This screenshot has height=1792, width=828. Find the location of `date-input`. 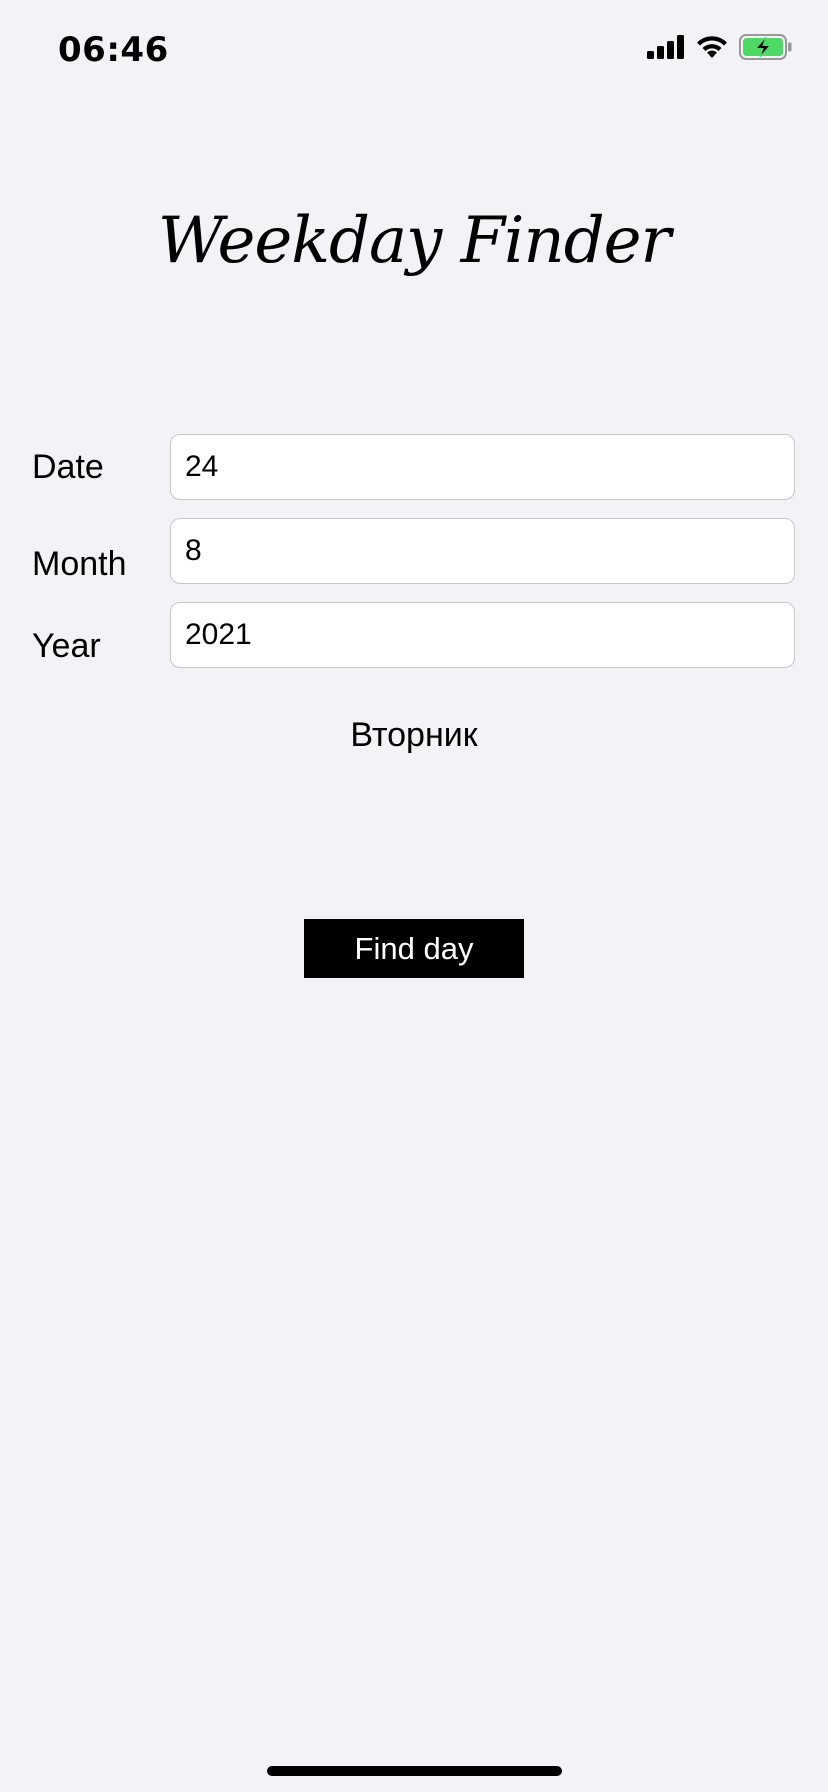

date-input is located at coordinates (482, 467).